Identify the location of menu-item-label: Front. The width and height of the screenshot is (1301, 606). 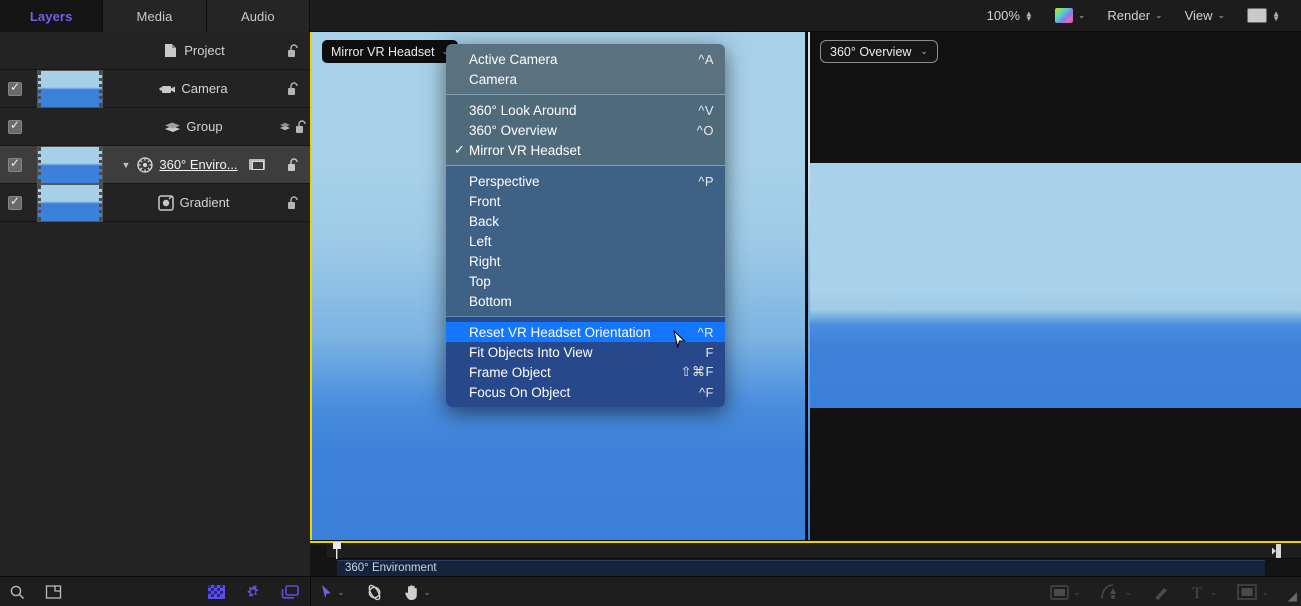
(485, 201).